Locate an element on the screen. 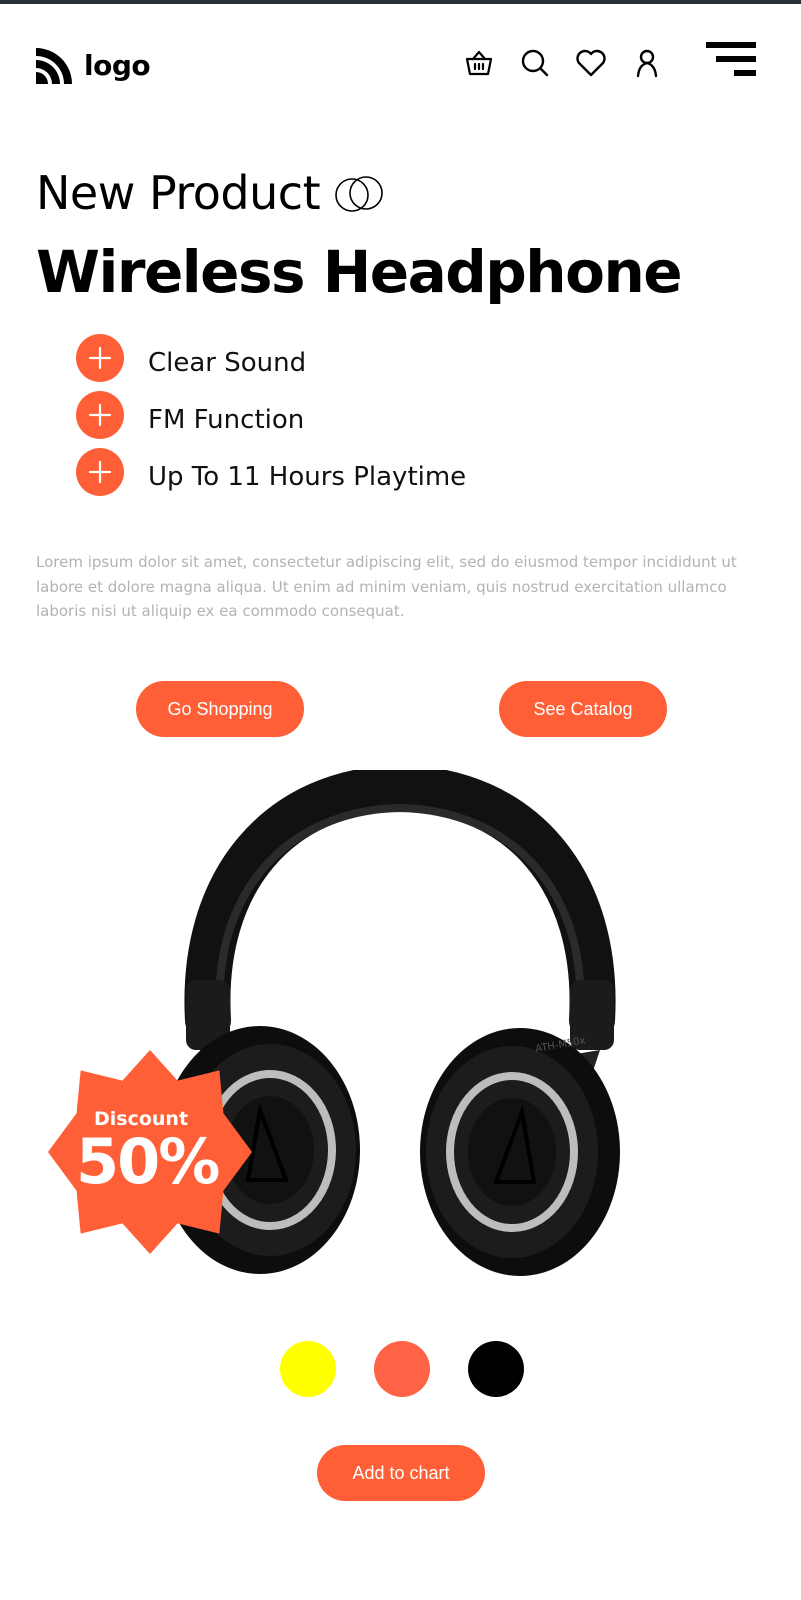 The height and width of the screenshot is (1600, 801). feature-label: FM Function is located at coordinates (226, 419).